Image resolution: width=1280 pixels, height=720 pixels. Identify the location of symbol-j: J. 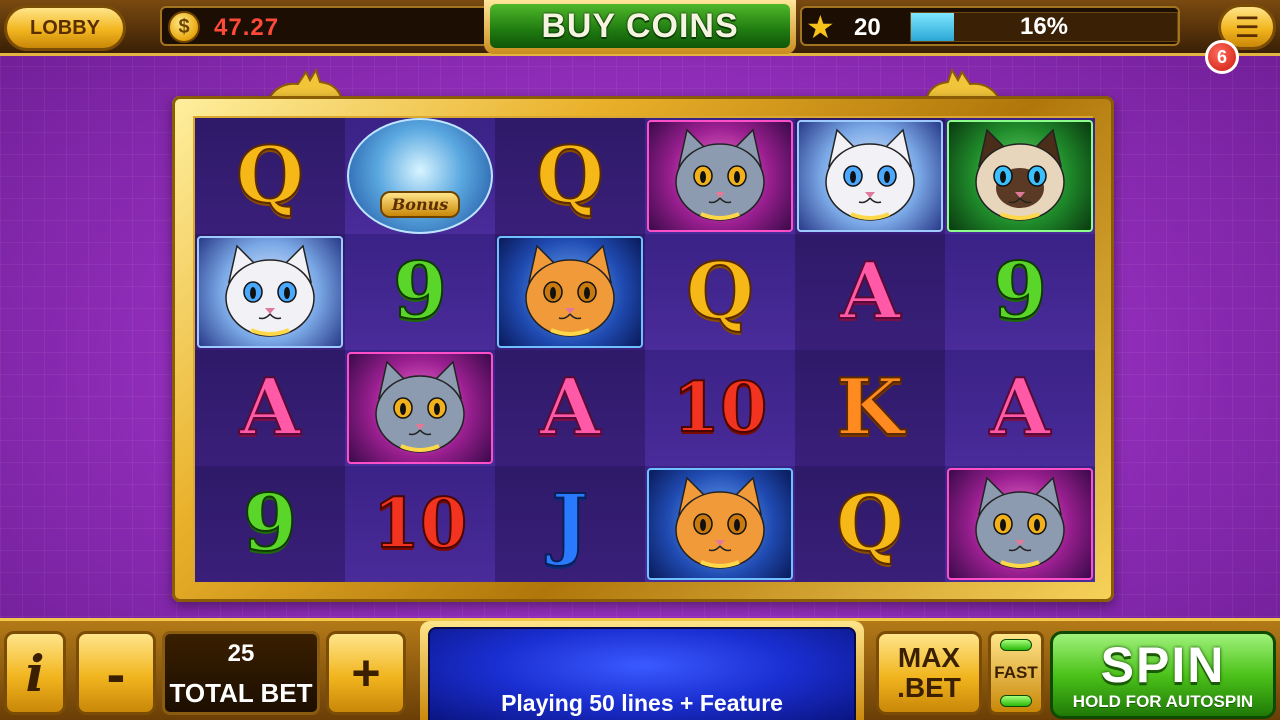
(570, 523).